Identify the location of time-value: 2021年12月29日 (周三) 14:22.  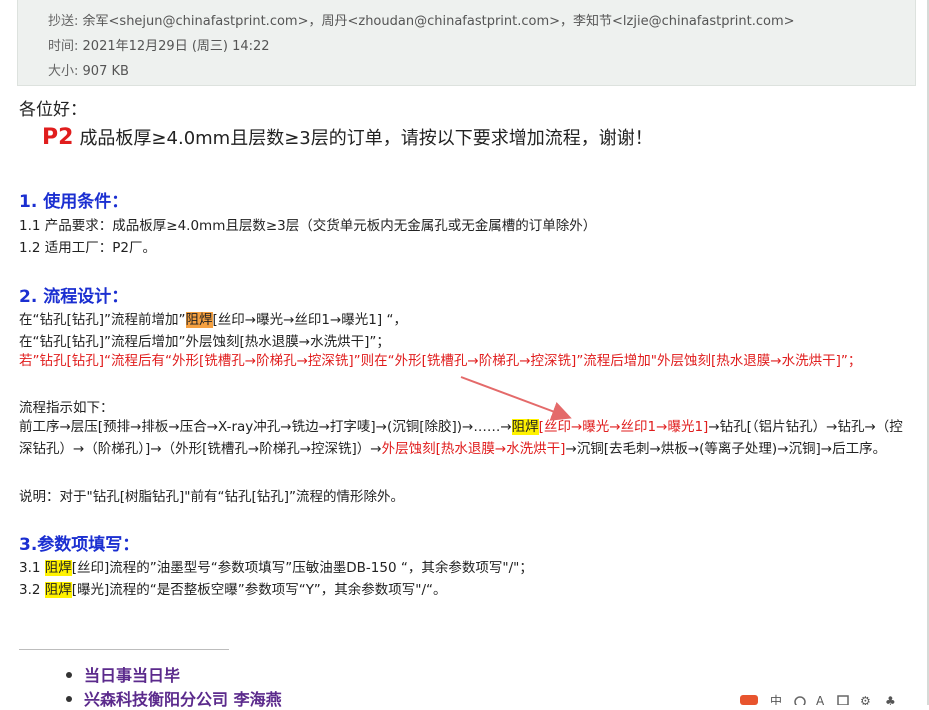
(176, 46).